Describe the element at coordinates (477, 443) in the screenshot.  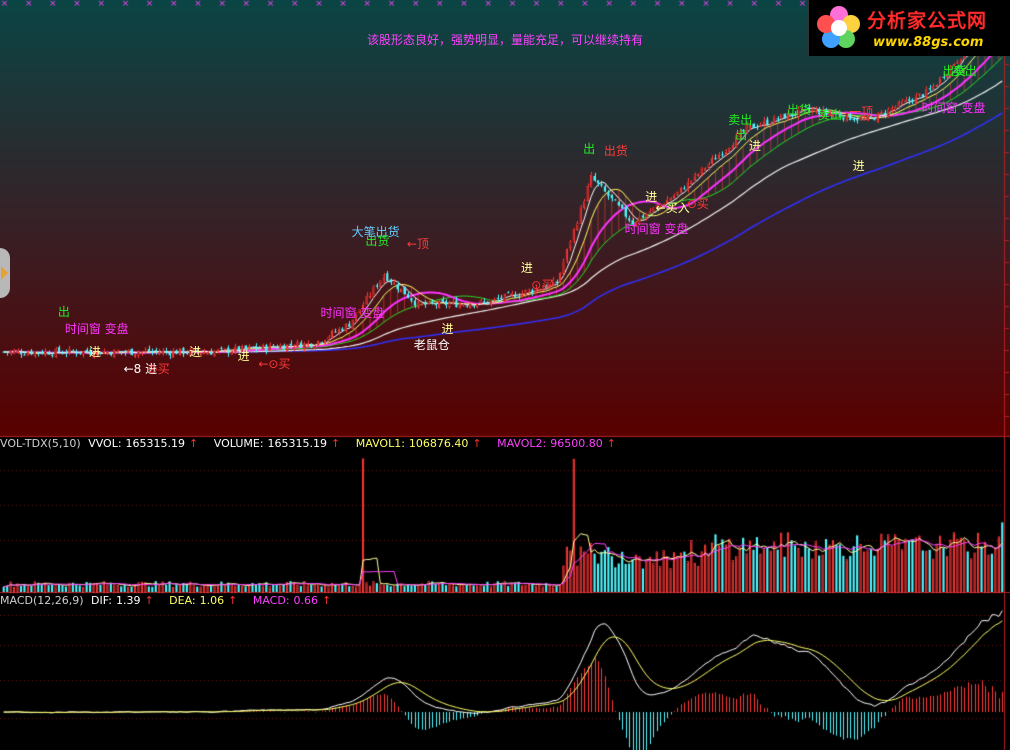
I see `mavol1-arrow-icon: ↑` at that location.